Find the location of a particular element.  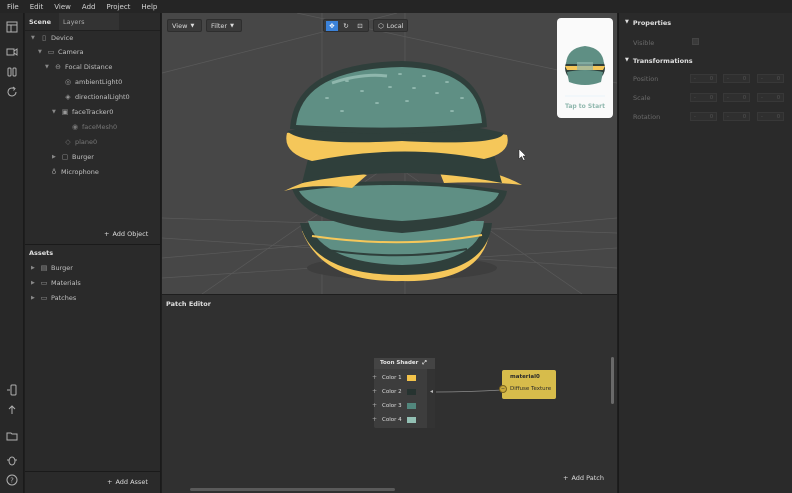

scale-z-input: -0 is located at coordinates (770, 97).